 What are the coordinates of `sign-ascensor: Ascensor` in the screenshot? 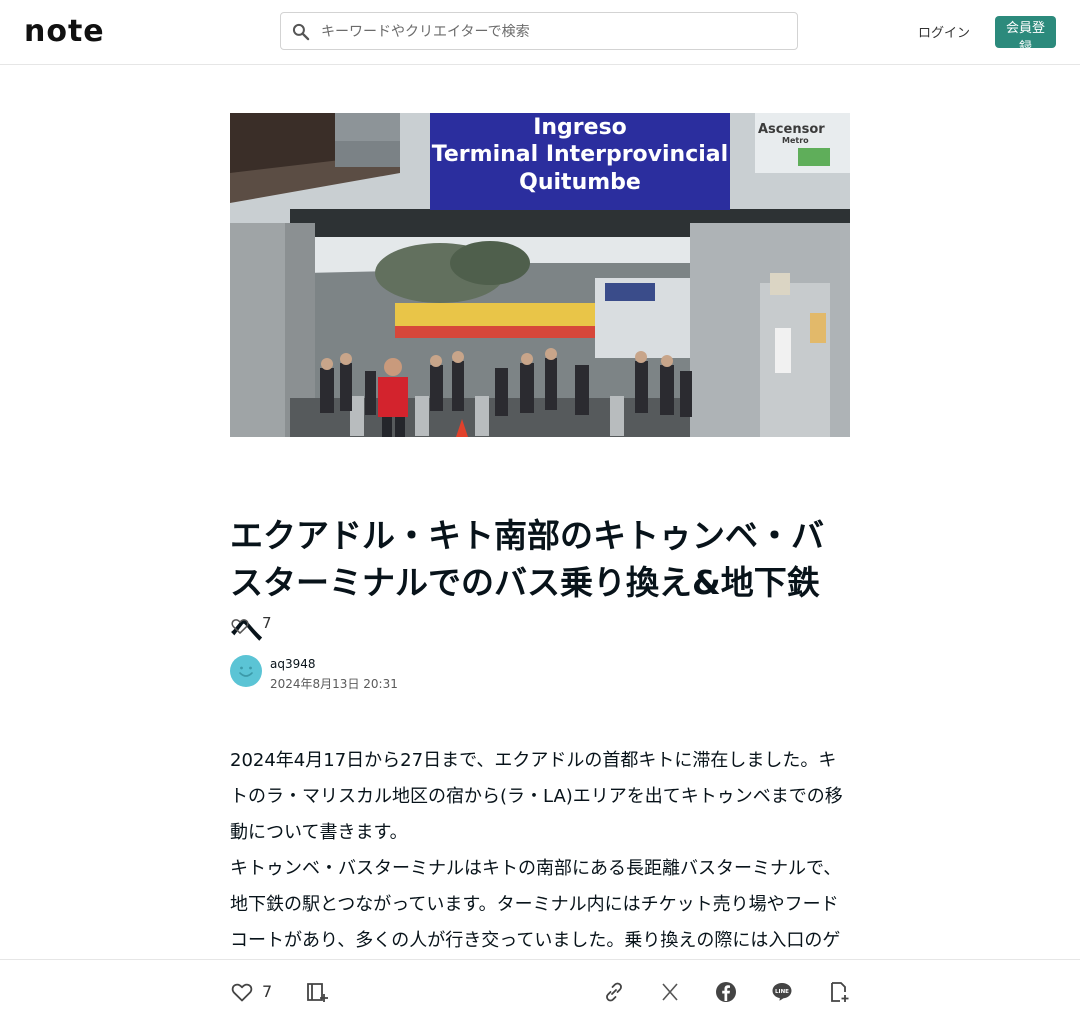 It's located at (791, 129).